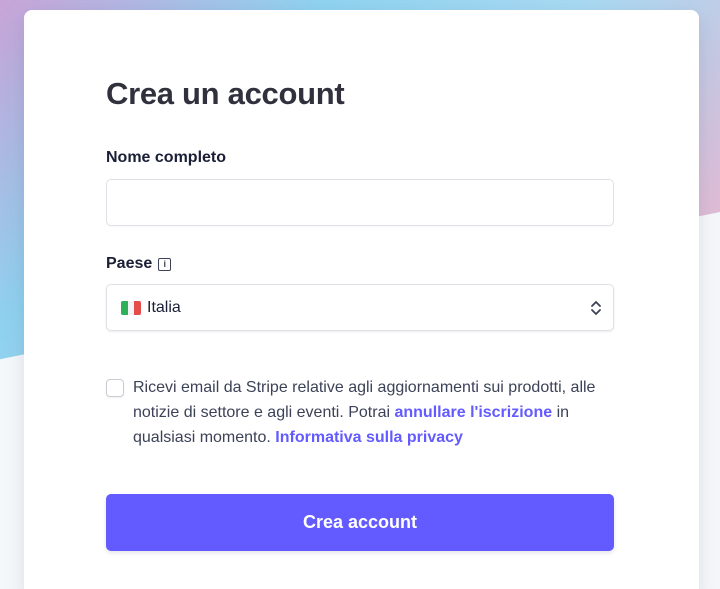  I want to click on privacy-policy-link: Informativa sulla privacy, so click(369, 437).